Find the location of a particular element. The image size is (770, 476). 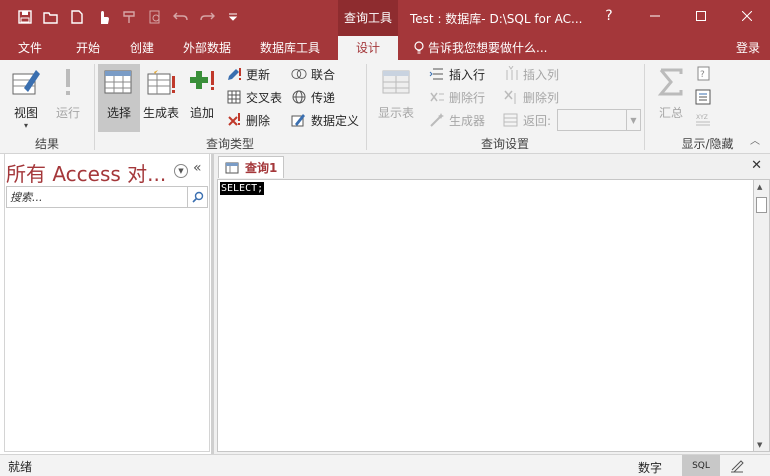

append-button: 追加 is located at coordinates (202, 98).